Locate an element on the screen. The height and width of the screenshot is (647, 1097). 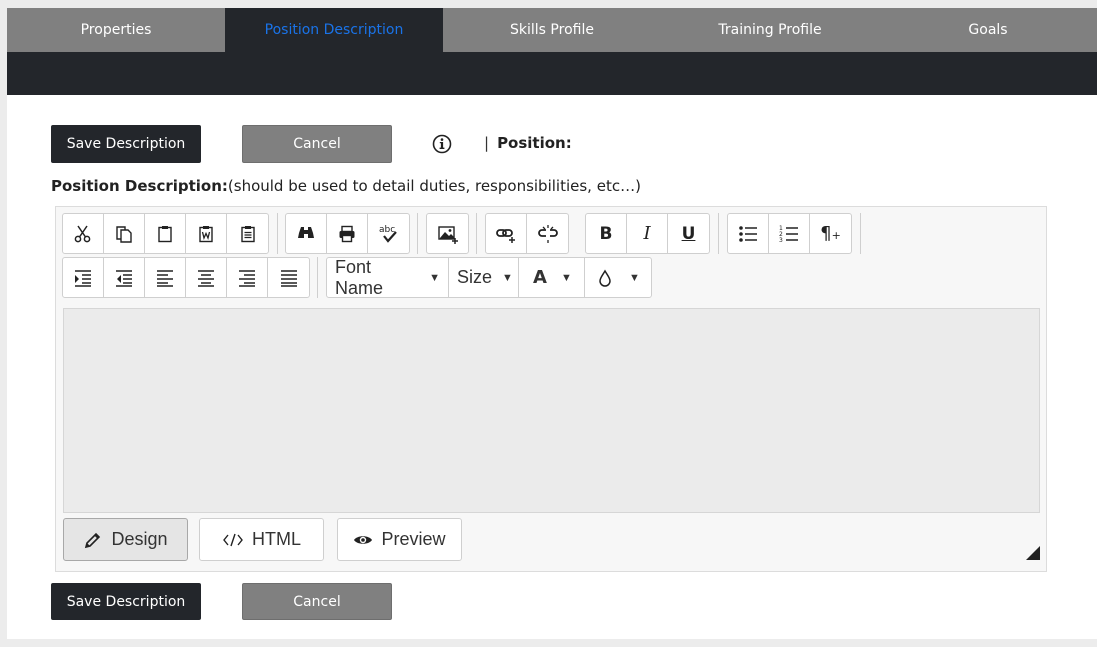
image-group is located at coordinates (447, 233).